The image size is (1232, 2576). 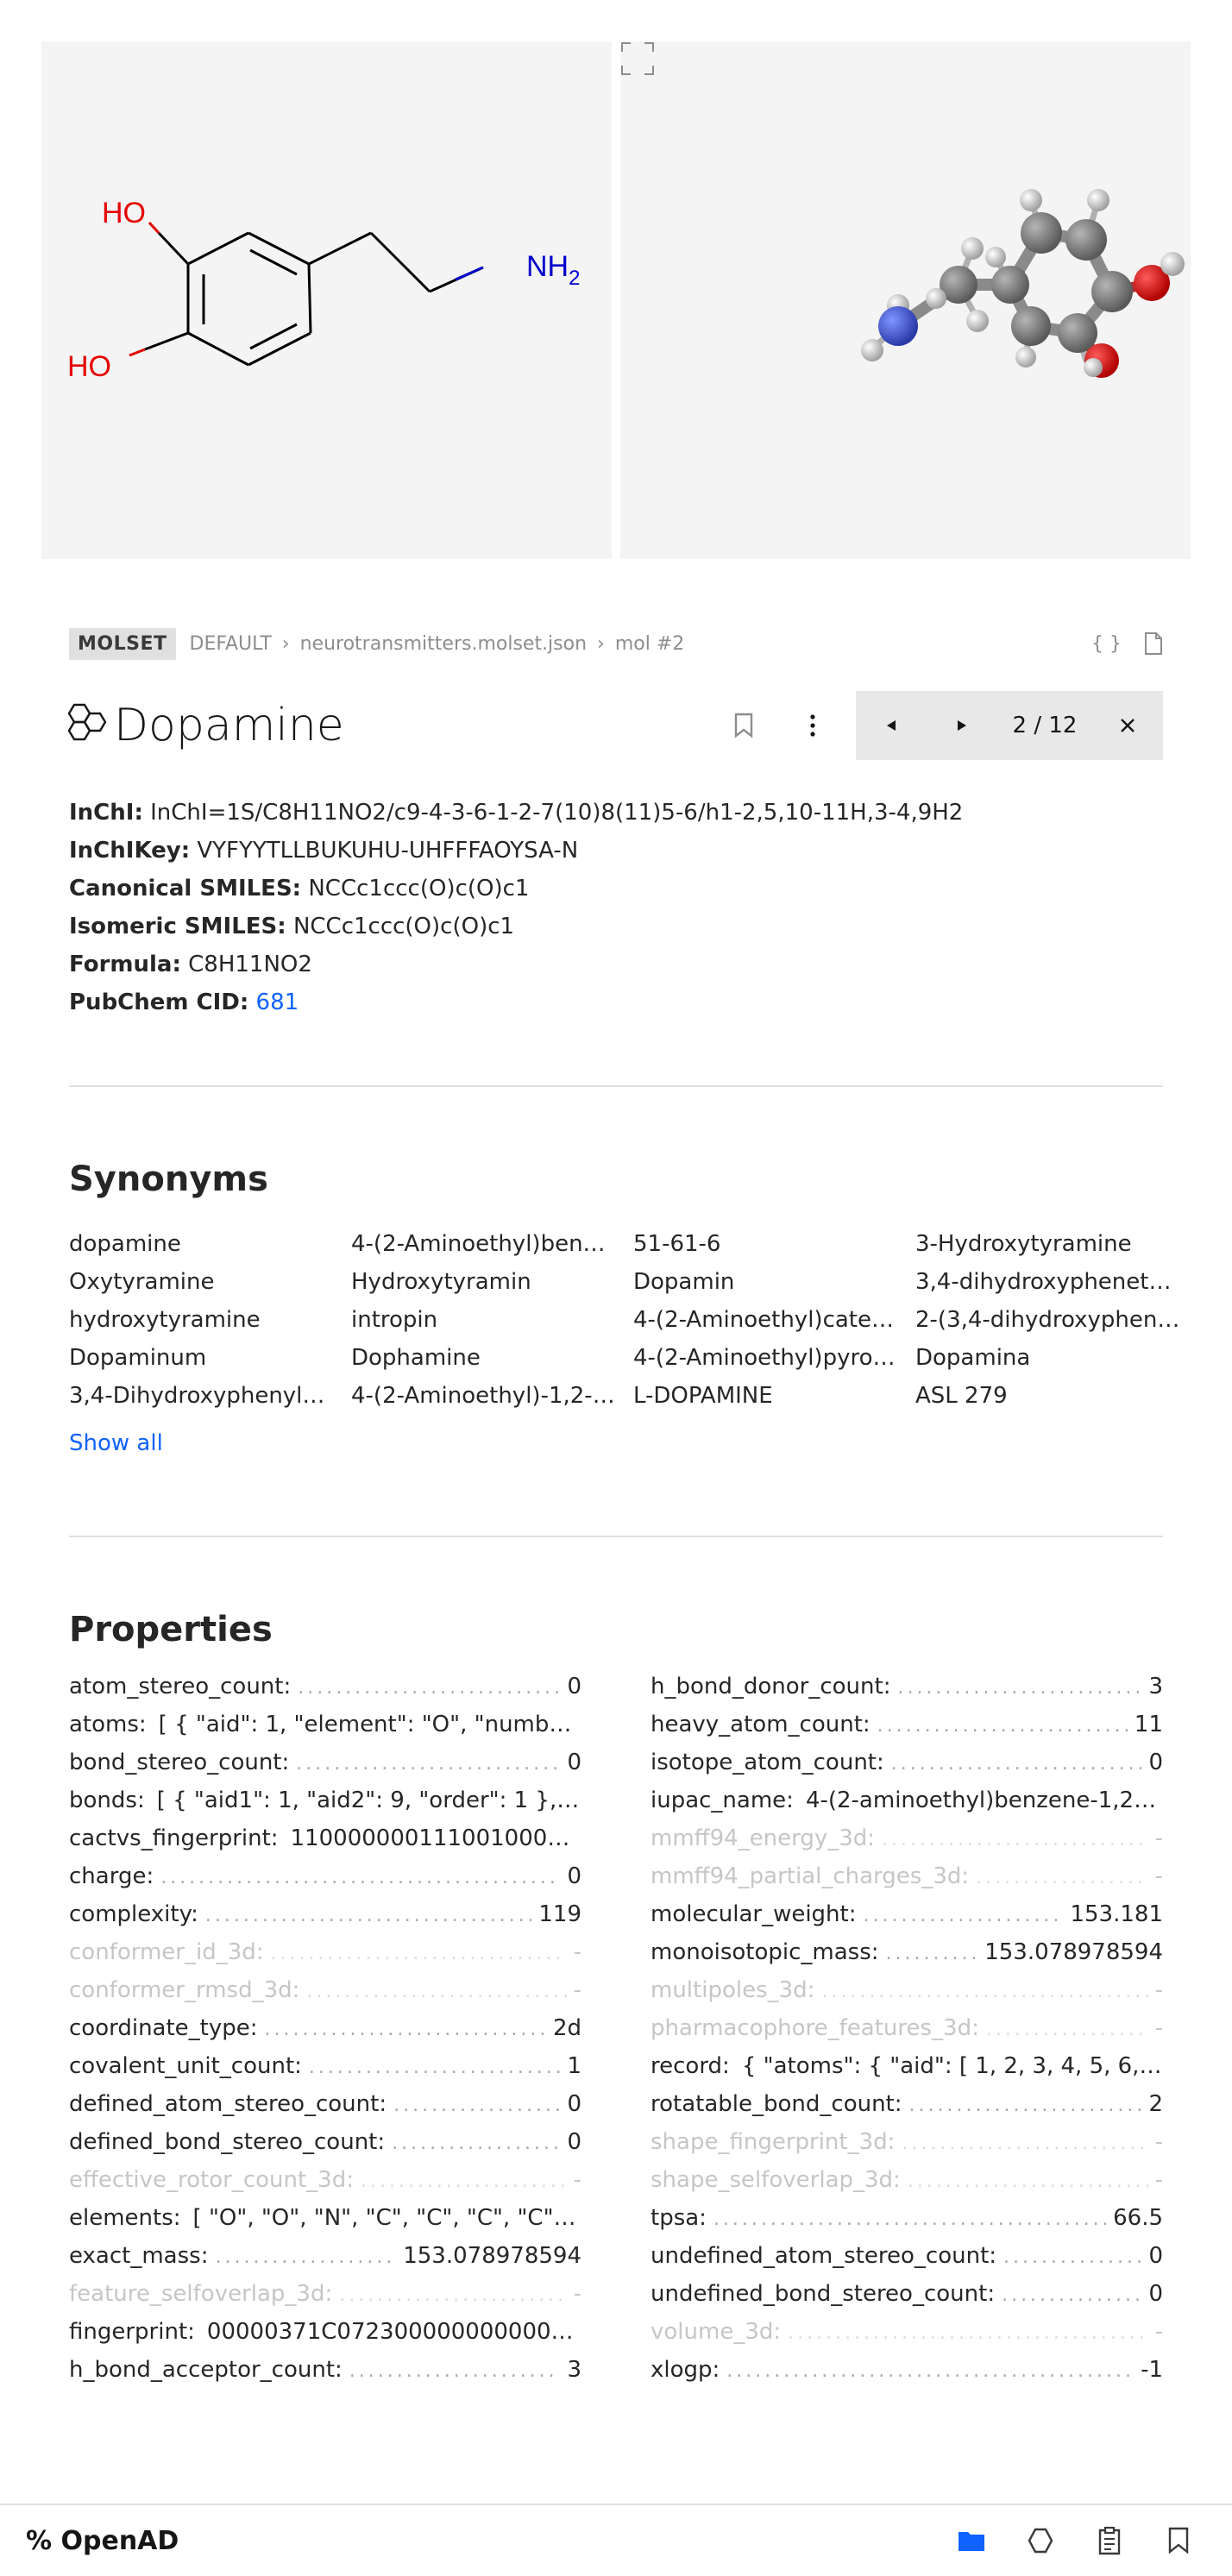 What do you see at coordinates (210, 1396) in the screenshot?
I see `synonym-item: 3,4-Dihydroxyphenylethylamine` at bounding box center [210, 1396].